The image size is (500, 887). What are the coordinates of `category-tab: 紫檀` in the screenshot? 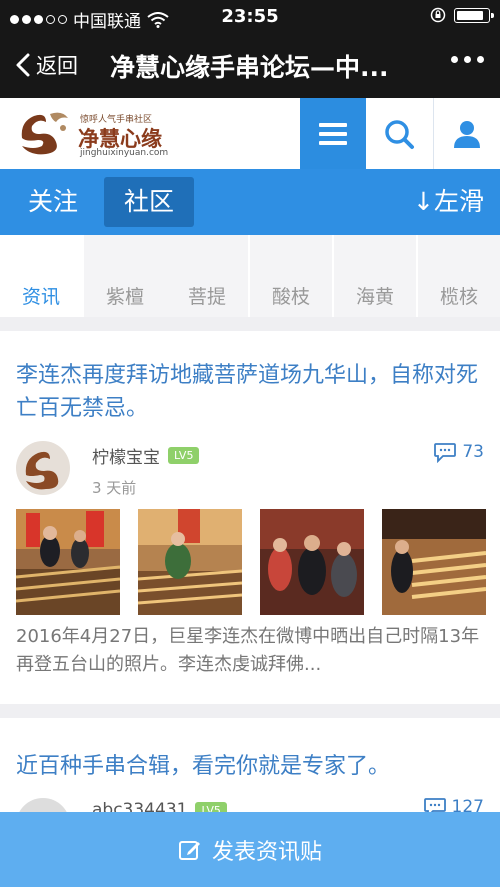 It's located at (125, 276).